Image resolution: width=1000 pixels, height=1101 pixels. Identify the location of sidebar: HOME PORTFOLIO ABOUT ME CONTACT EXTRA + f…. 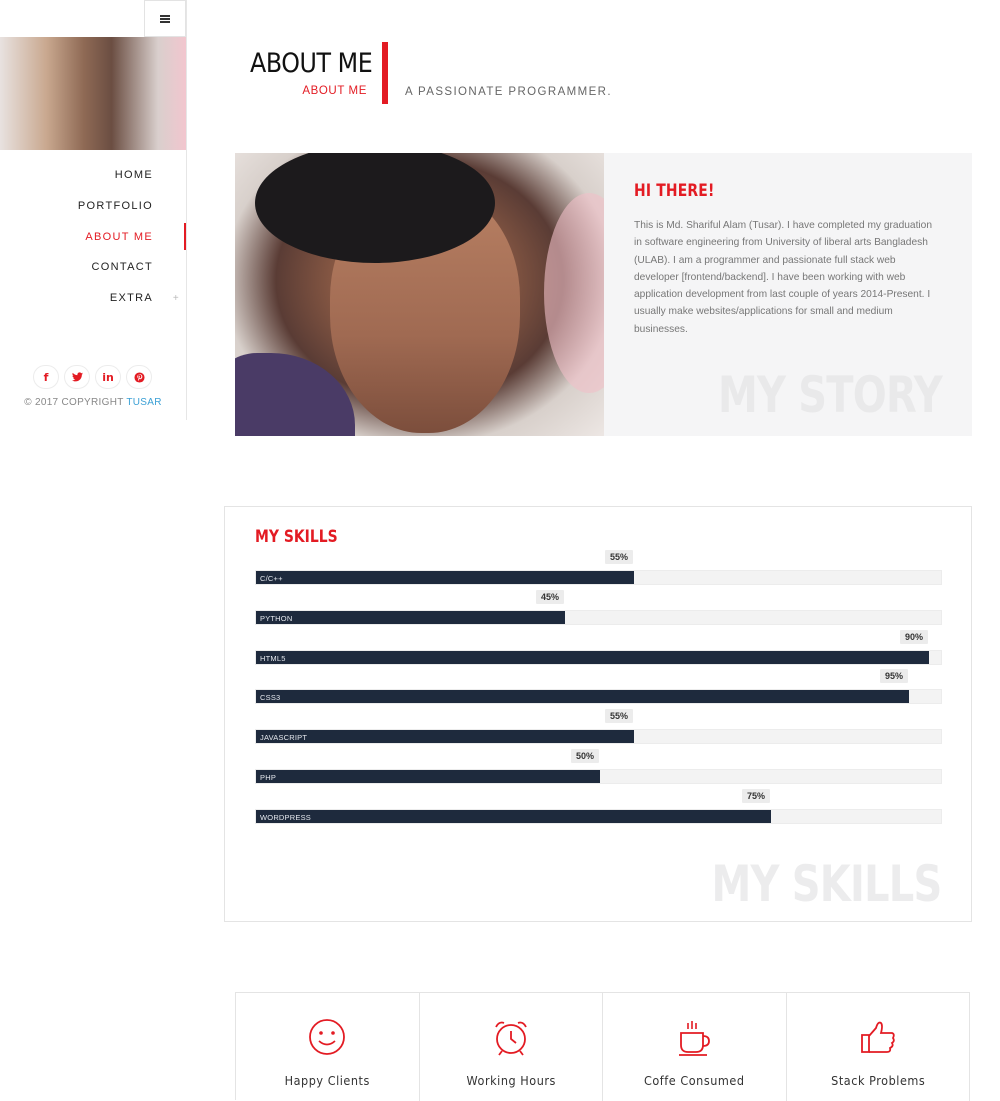
(93, 210).